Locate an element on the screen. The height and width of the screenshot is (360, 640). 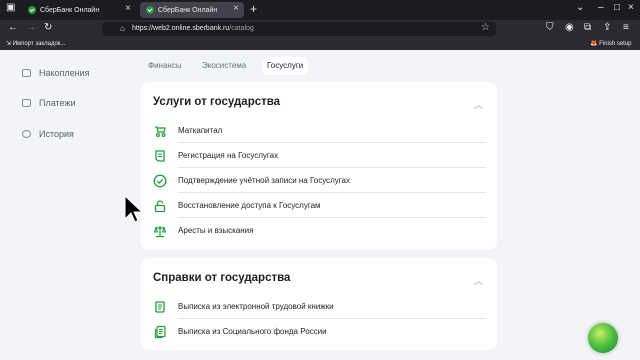
list-item-label: Выписка из Социального фонда России is located at coordinates (252, 331).